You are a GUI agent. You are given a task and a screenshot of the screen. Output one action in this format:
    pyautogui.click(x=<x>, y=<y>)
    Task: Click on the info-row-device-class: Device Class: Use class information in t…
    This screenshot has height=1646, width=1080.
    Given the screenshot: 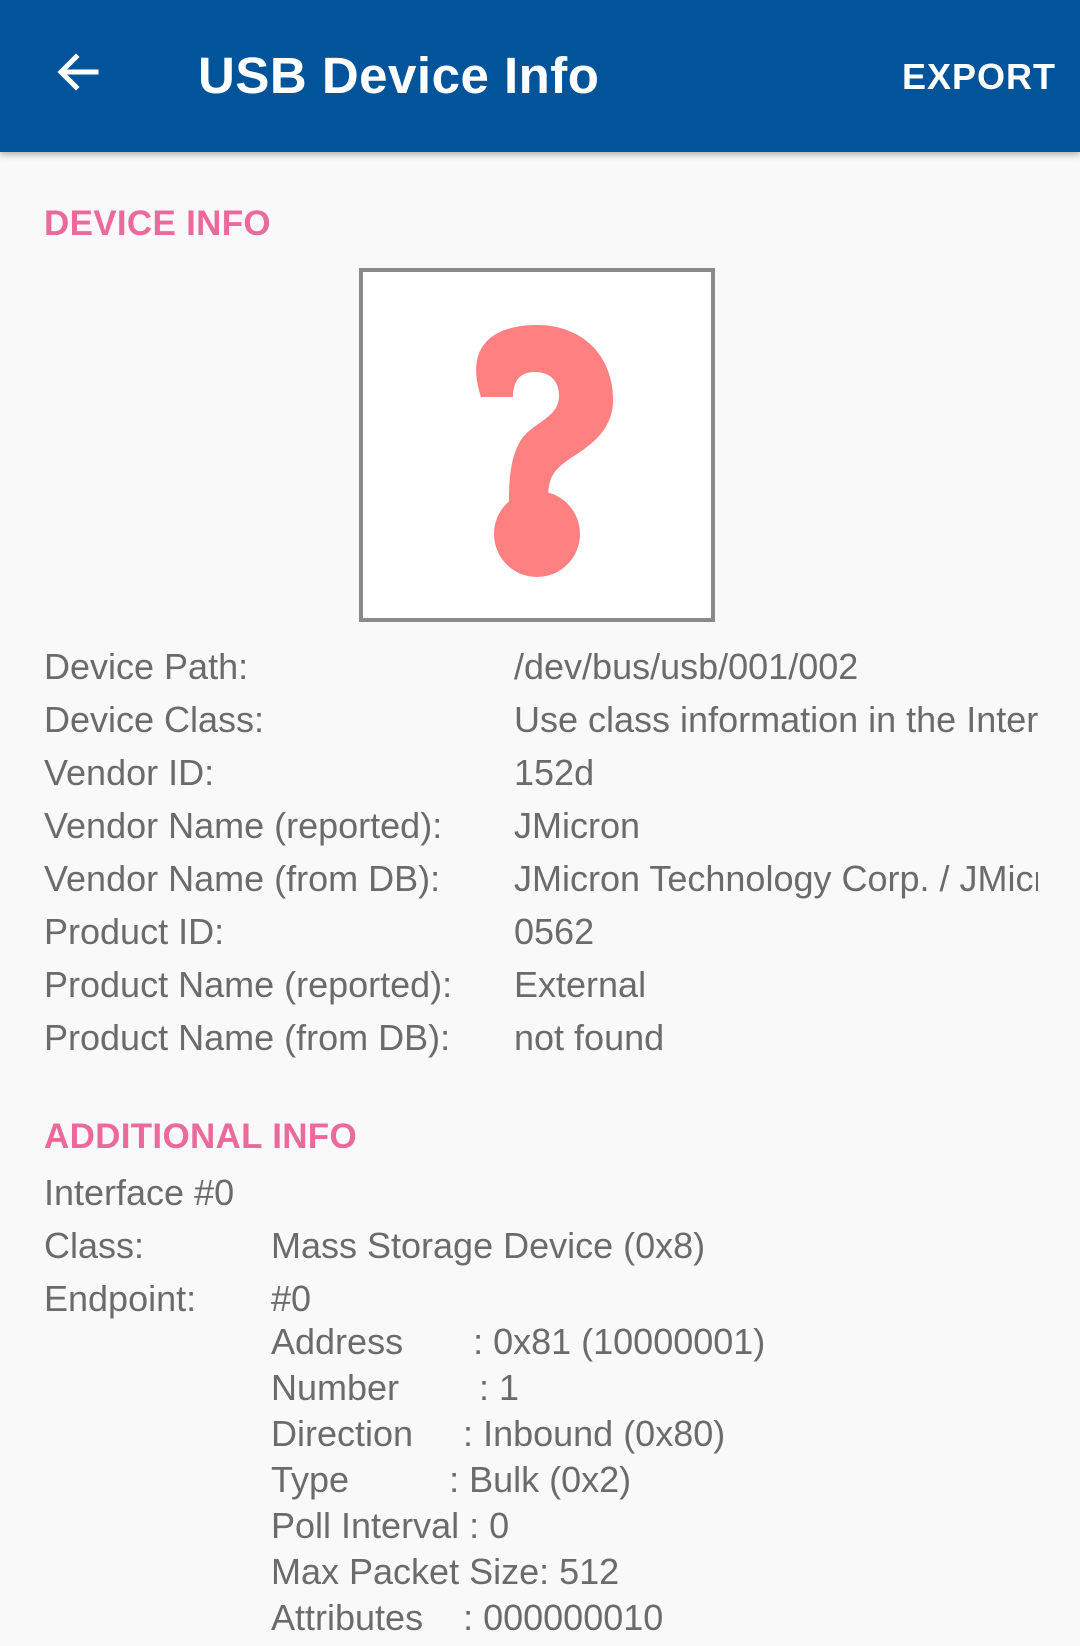 What is the action you would take?
    pyautogui.click(x=541, y=719)
    